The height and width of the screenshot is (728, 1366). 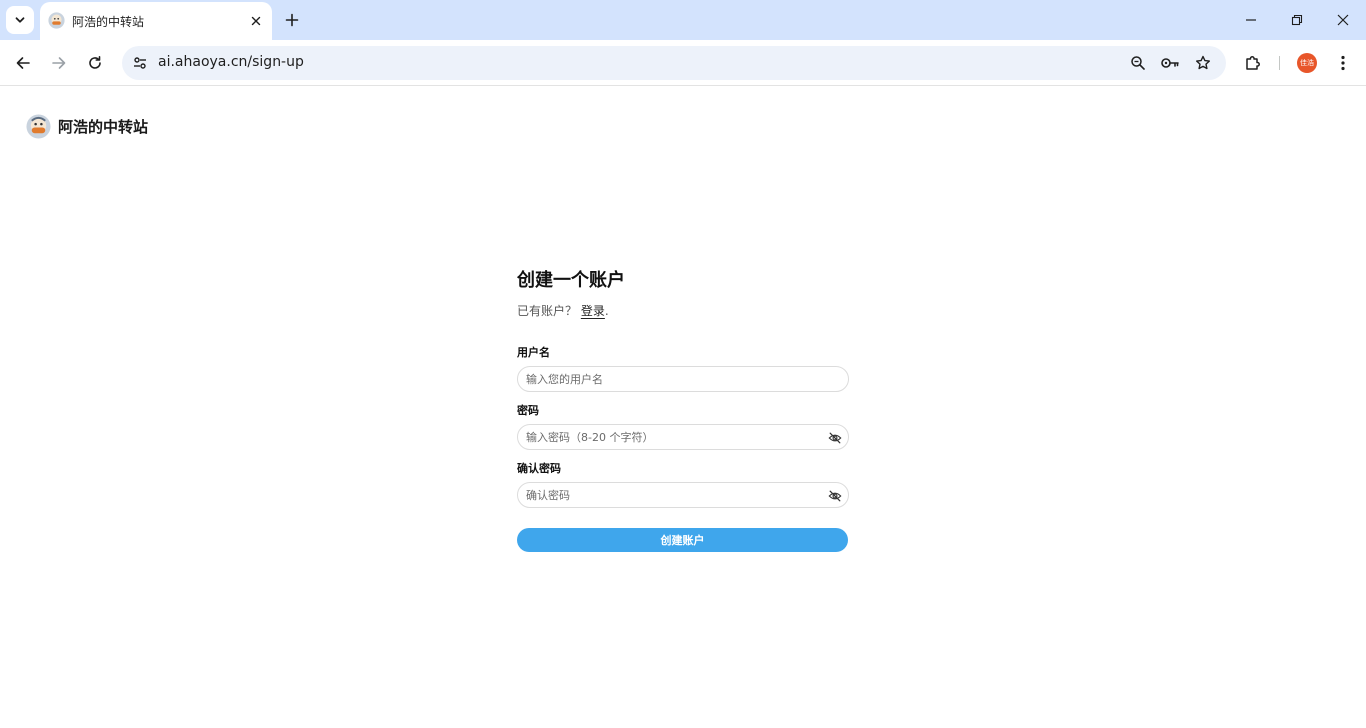 I want to click on star-icon, so click(x=1203, y=62).